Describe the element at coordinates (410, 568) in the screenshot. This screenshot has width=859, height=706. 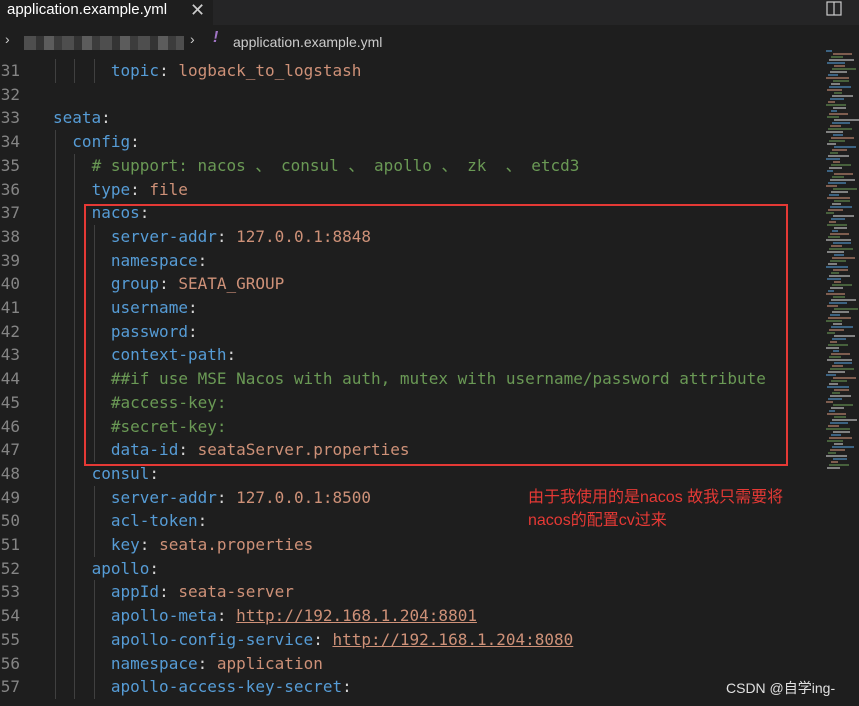
I see `code-line: 52 apollo:` at that location.